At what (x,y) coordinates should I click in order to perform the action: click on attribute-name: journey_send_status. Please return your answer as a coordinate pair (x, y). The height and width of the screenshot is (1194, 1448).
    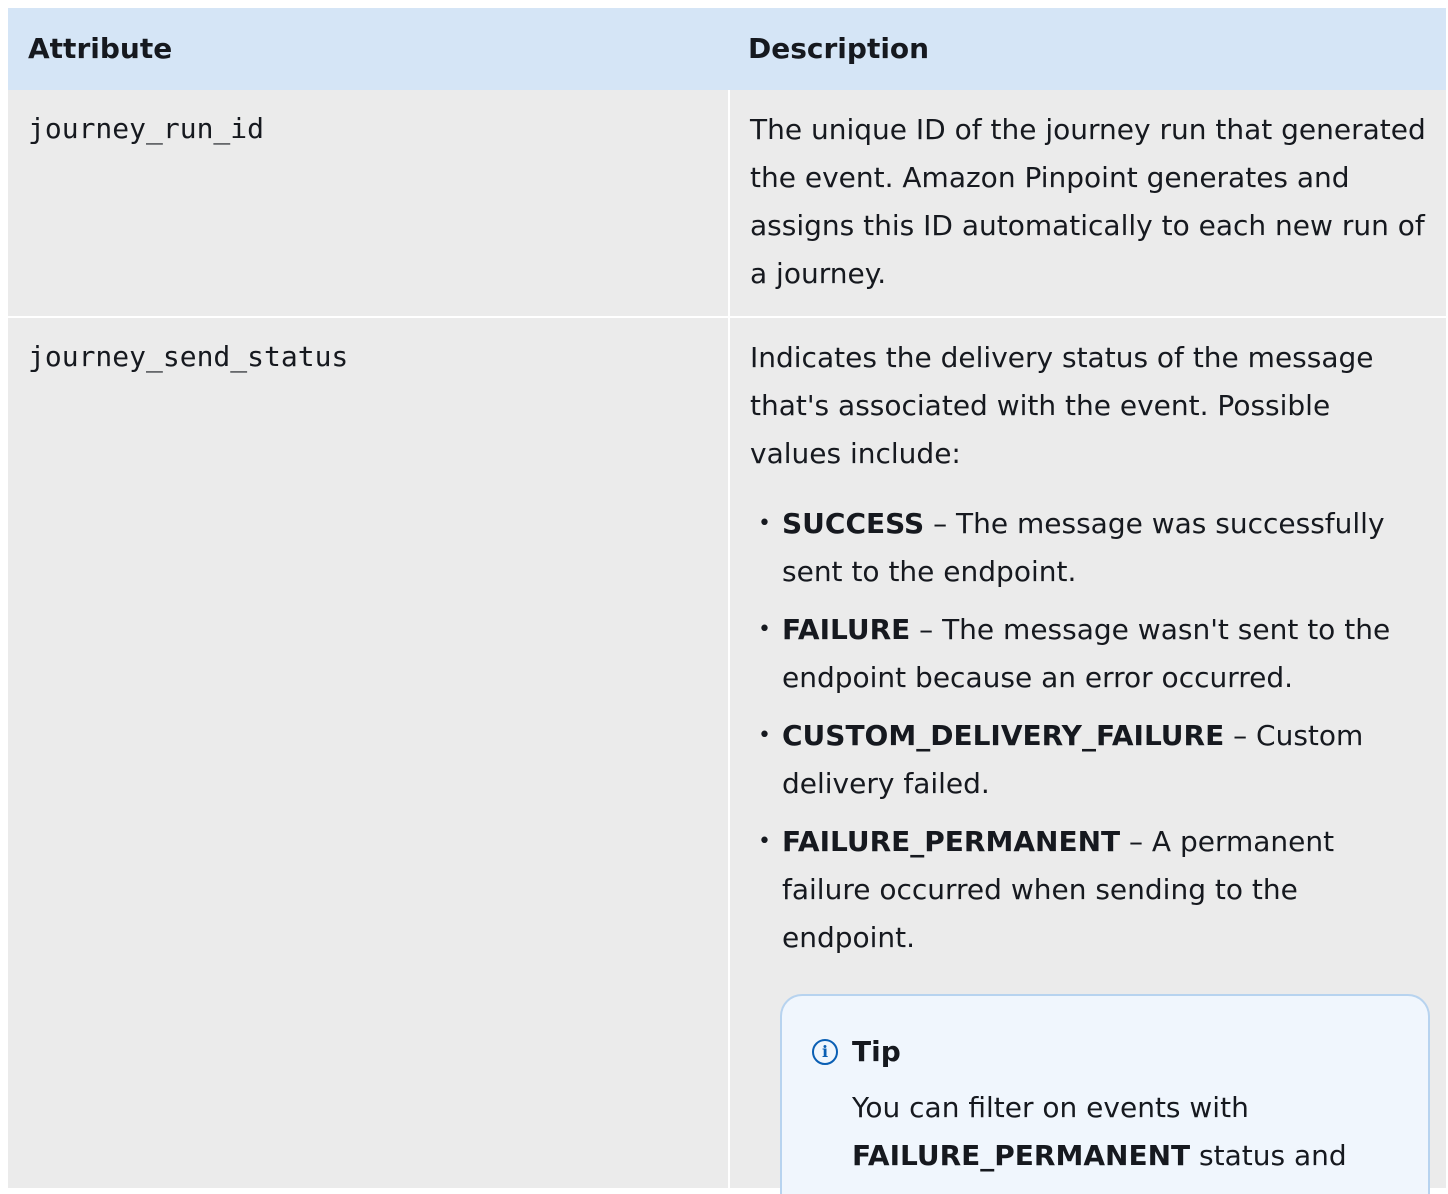
    Looking at the image, I should click on (188, 356).